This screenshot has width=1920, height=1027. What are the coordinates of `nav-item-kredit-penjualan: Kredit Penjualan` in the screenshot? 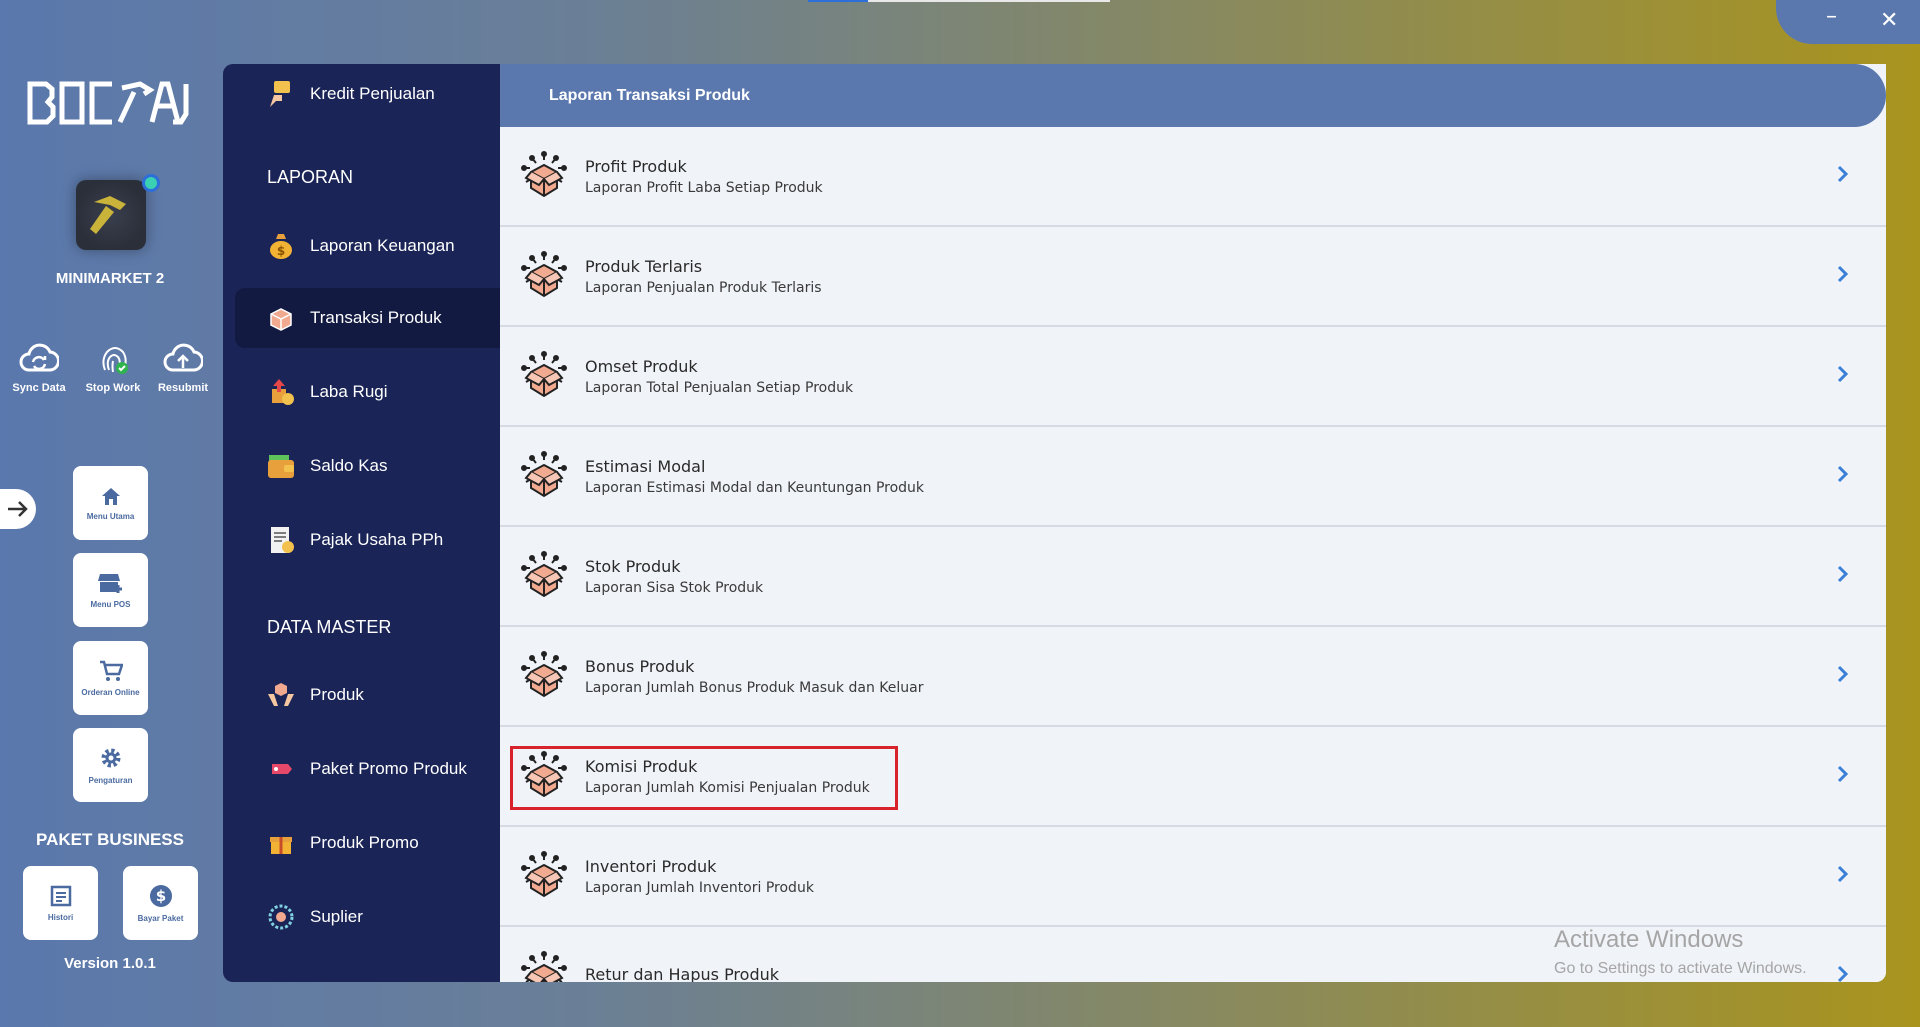 It's located at (361, 94).